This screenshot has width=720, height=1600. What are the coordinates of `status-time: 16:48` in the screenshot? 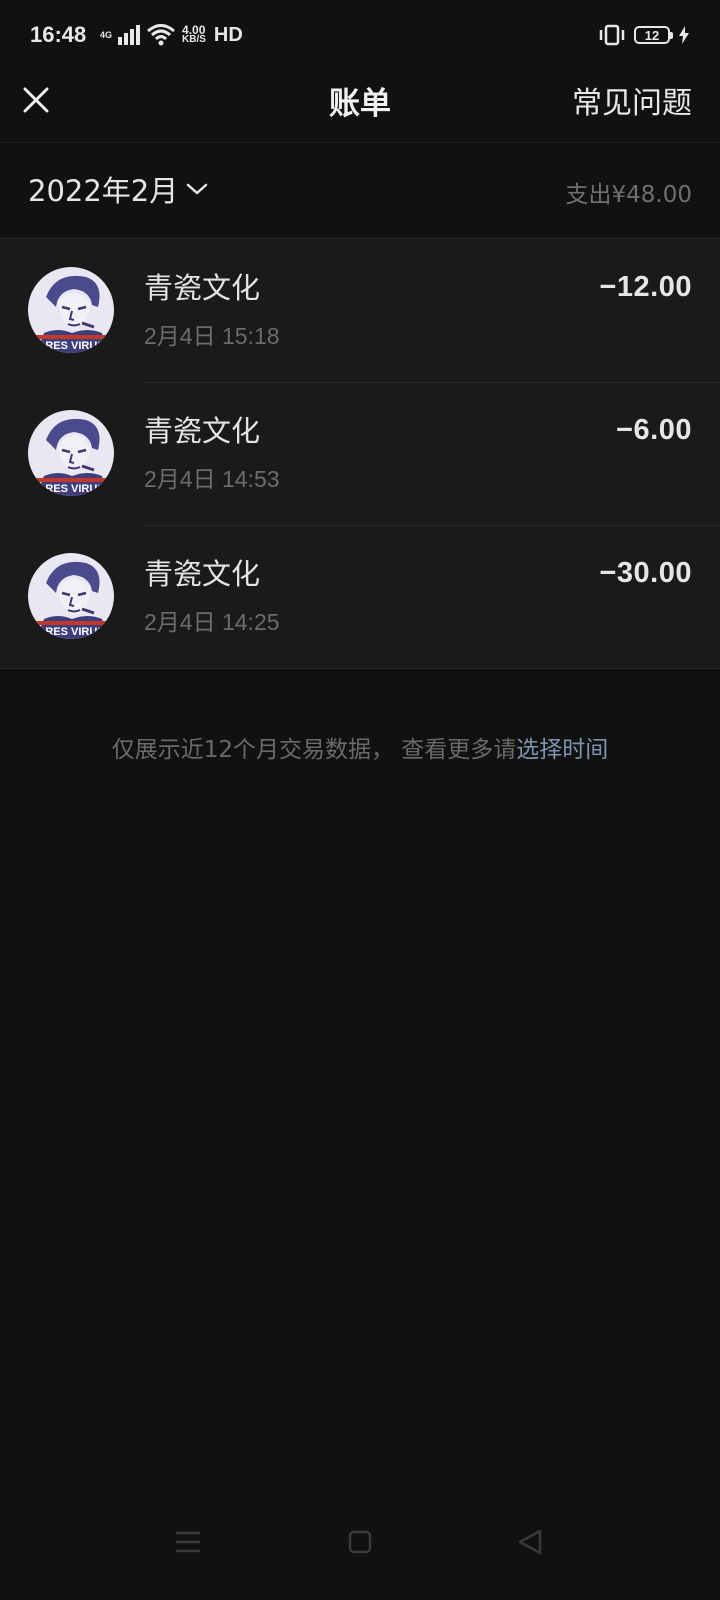 It's located at (58, 34).